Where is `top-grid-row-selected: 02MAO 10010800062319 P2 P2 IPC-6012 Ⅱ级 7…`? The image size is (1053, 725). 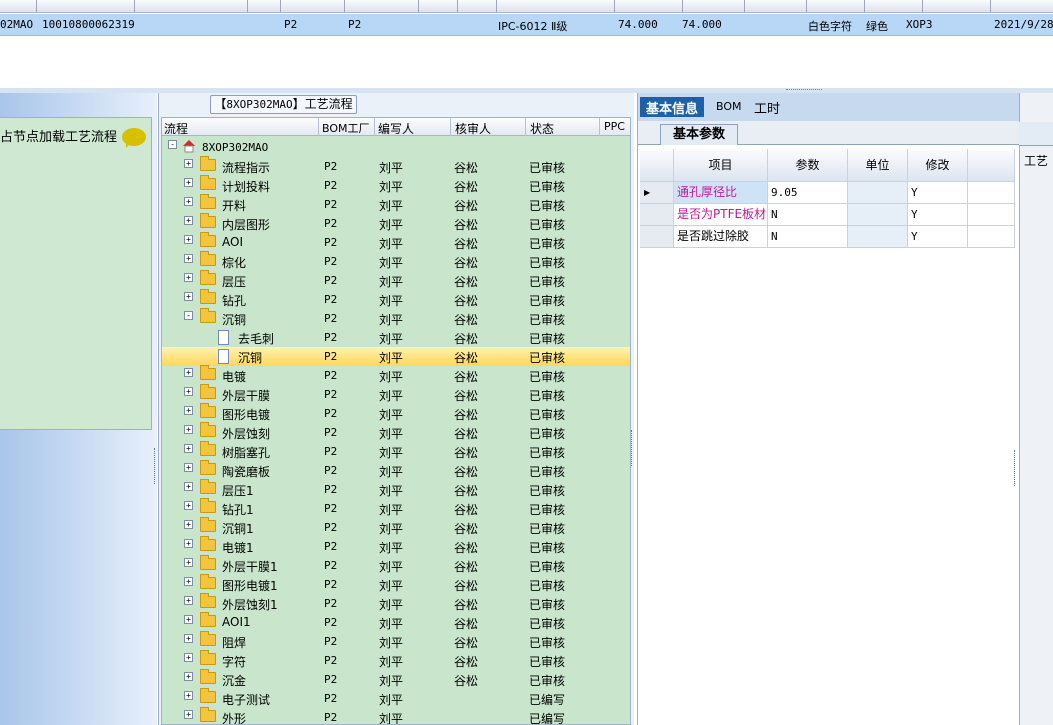
top-grid-row-selected: 02MAO 10010800062319 P2 P2 IPC-6012 Ⅱ级 7… is located at coordinates (526, 25).